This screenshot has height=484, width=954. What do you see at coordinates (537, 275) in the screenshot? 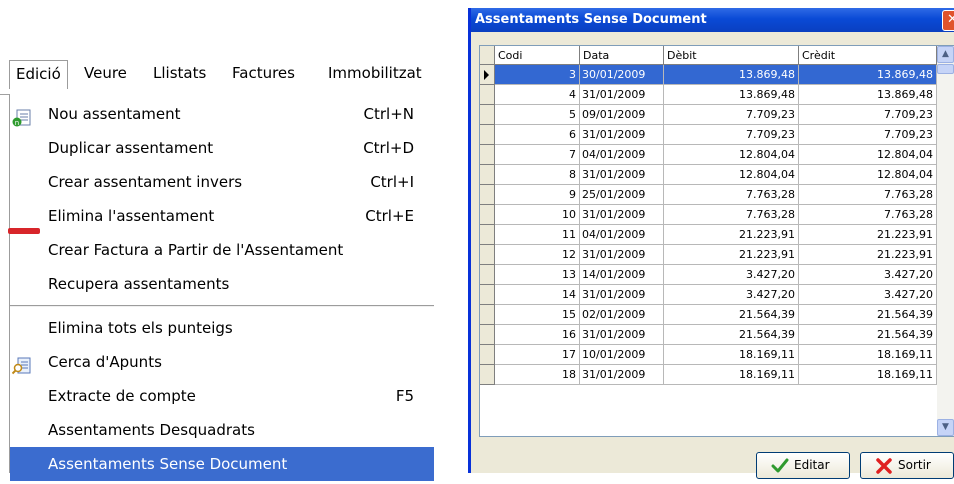
I see `cell-codi: 13` at bounding box center [537, 275].